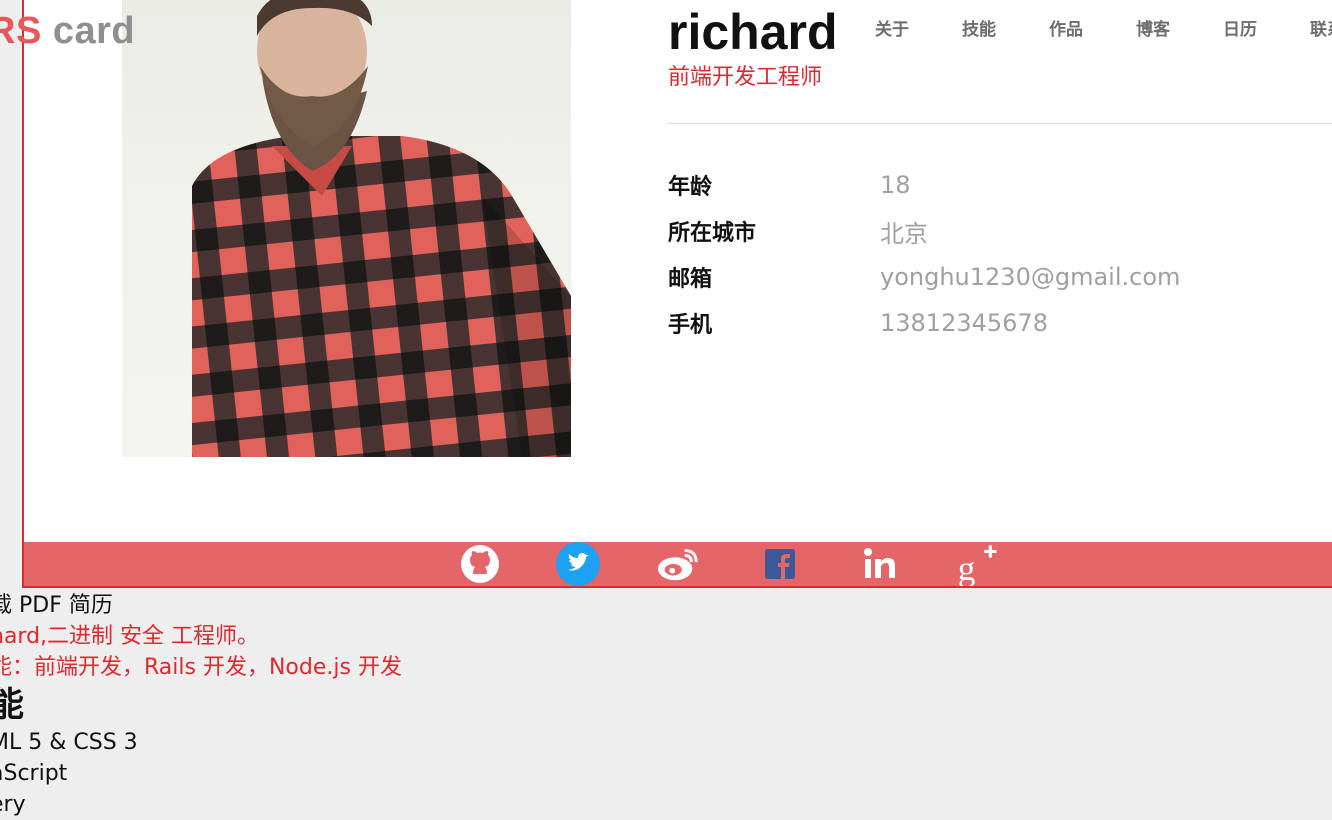 The height and width of the screenshot is (820, 1332). What do you see at coordinates (1005, 30) in the screenshot?
I see `nav-skills: 技能` at bounding box center [1005, 30].